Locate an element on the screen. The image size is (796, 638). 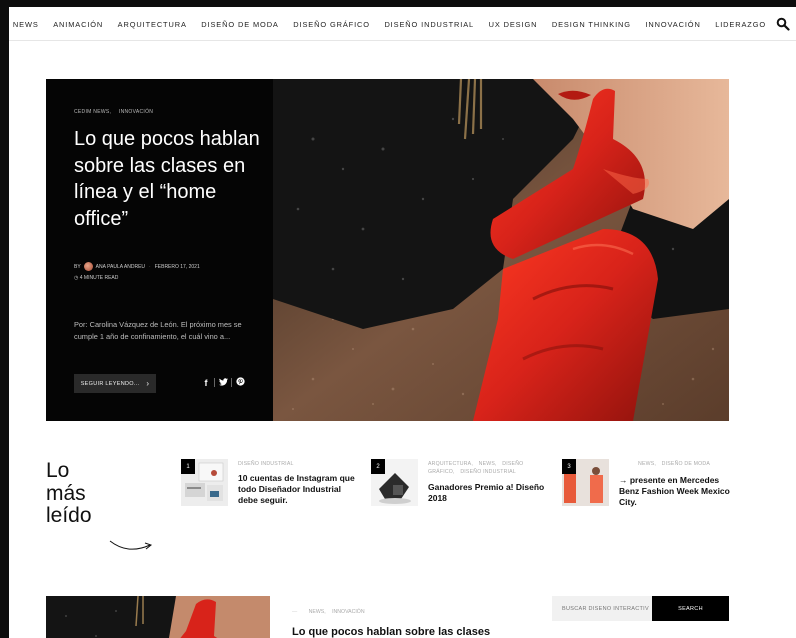
post-meta: BY ANA PAULA ANDREU · FEBRERO 17, 2021 is located at coordinates (137, 266).